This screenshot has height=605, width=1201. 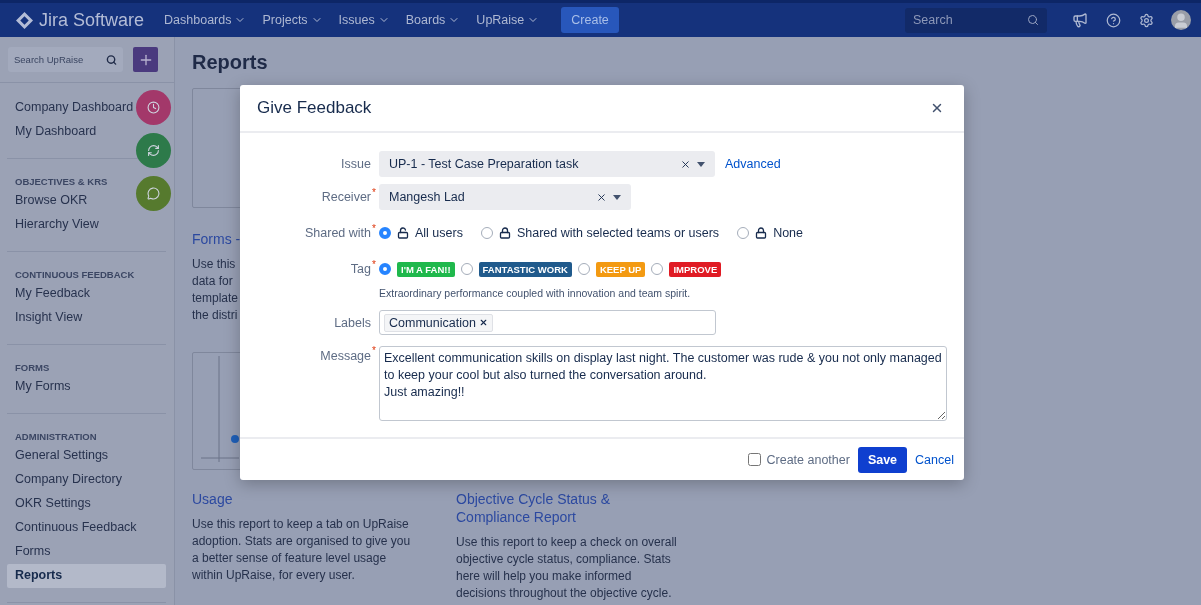 I want to click on field-label: Labels, so click(x=352, y=322).